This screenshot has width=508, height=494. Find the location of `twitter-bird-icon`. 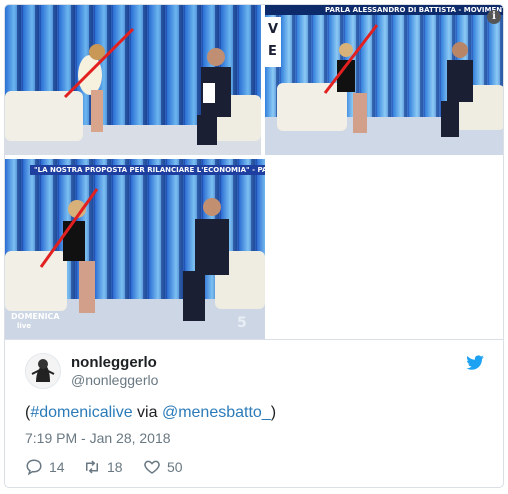

twitter-bird-icon is located at coordinates (475, 363).